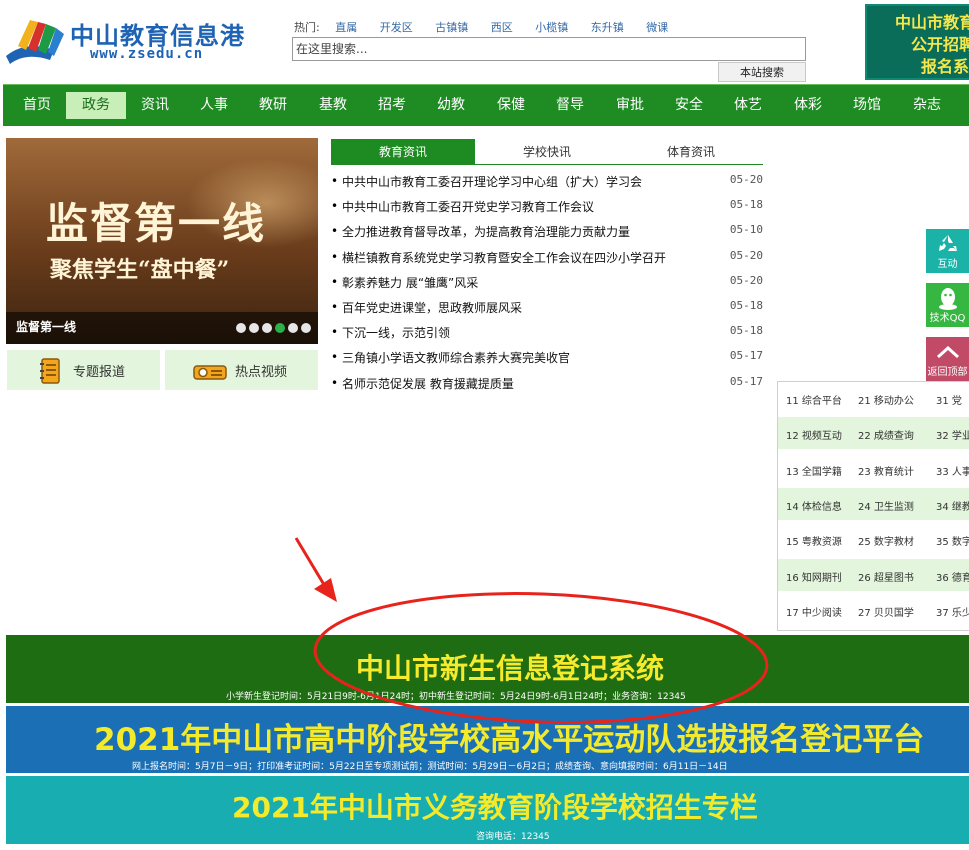 This screenshot has width=969, height=850. I want to click on platform-link: 16 知网期刊, so click(814, 576).